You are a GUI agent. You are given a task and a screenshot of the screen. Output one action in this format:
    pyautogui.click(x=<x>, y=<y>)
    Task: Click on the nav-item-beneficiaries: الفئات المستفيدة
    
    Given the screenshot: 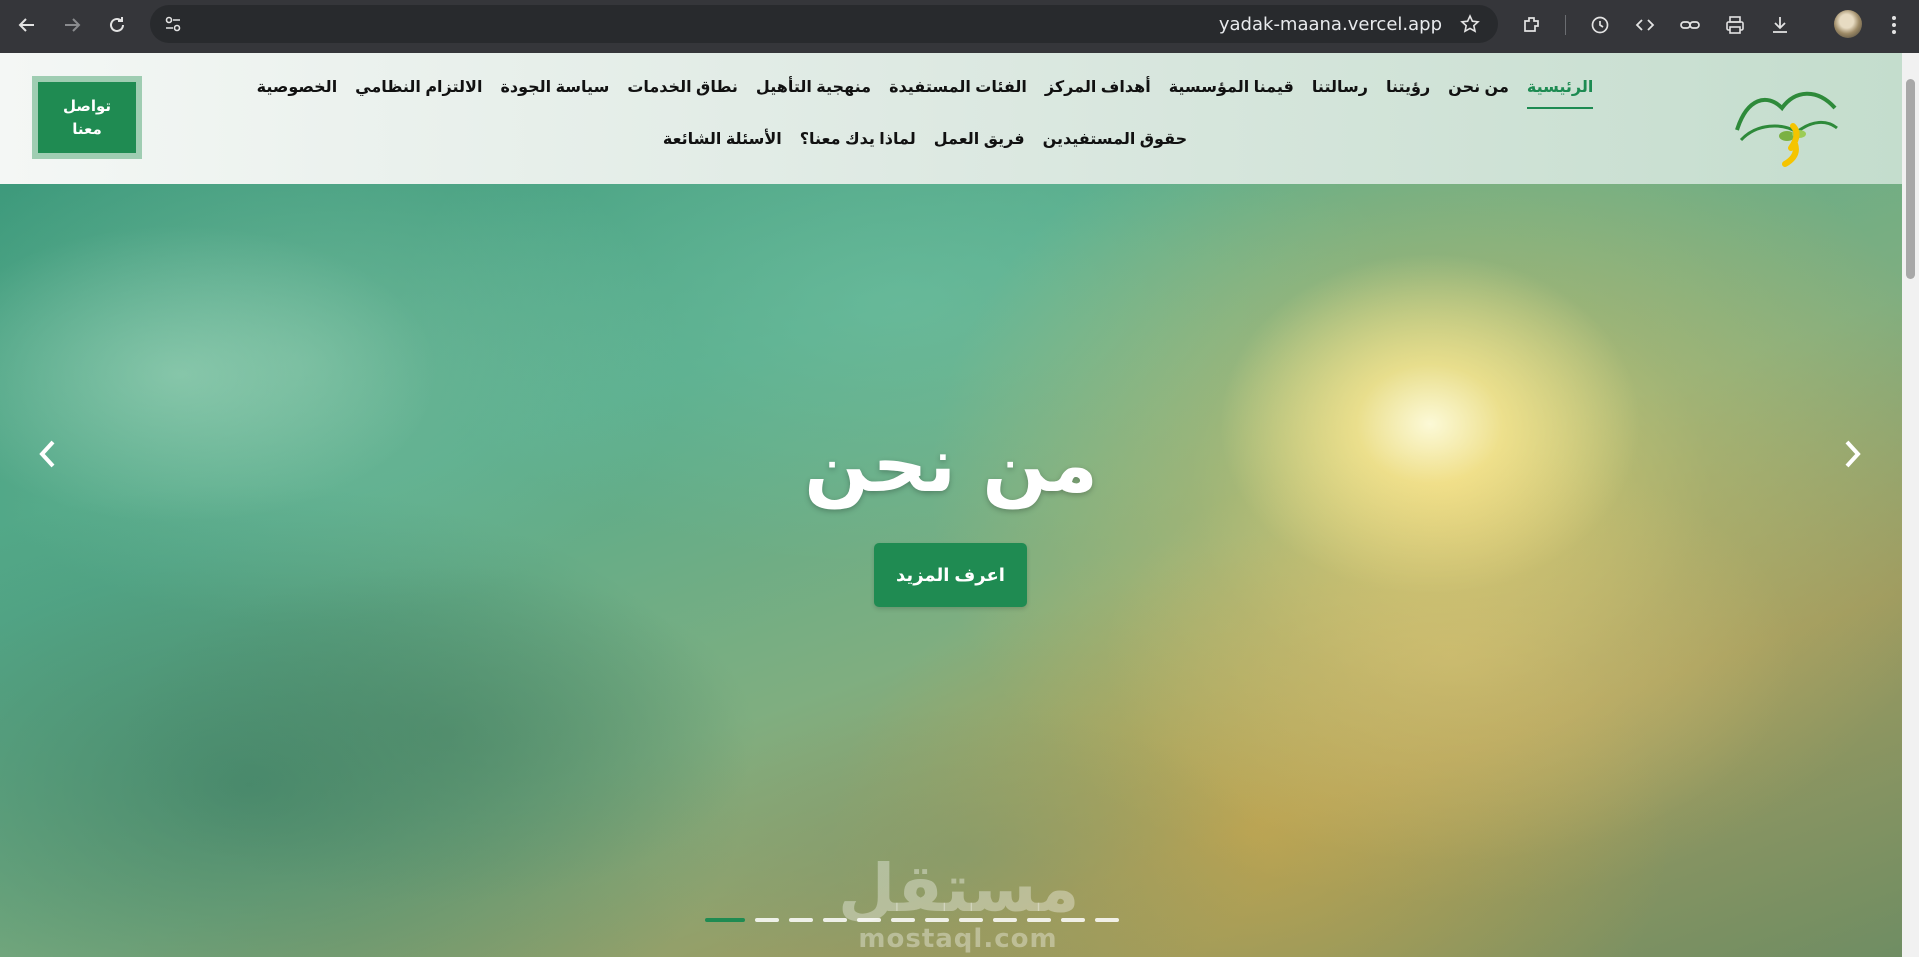 What is the action you would take?
    pyautogui.click(x=958, y=97)
    